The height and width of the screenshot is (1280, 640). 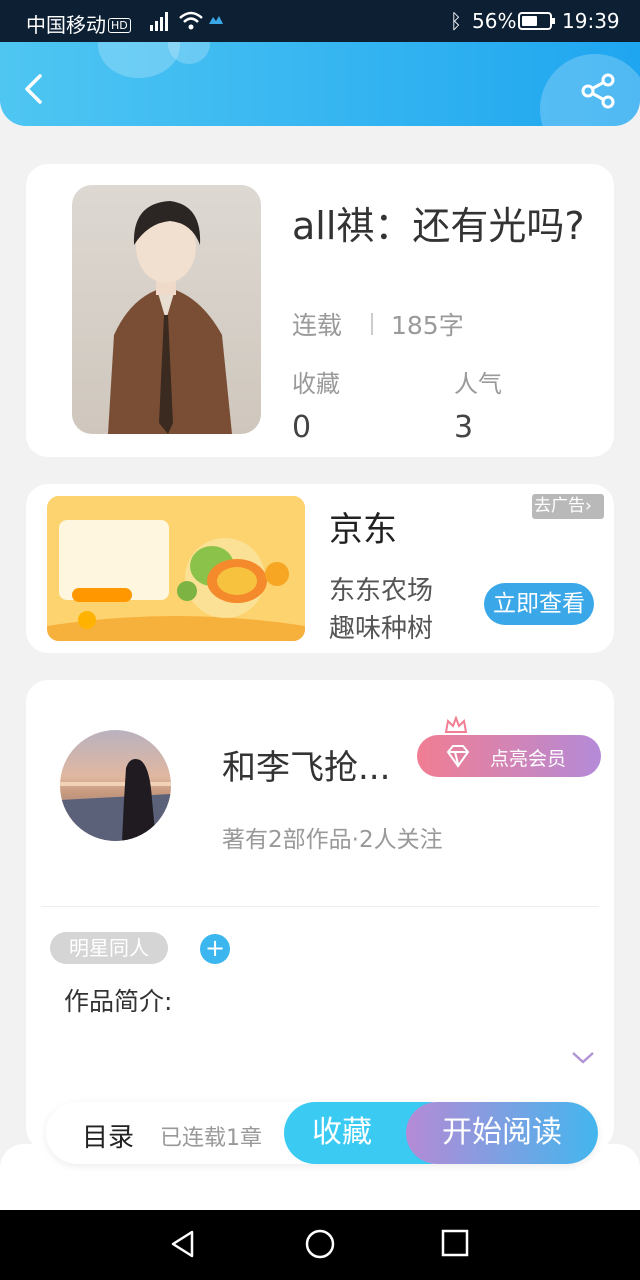 I want to click on header-bar, so click(x=320, y=84).